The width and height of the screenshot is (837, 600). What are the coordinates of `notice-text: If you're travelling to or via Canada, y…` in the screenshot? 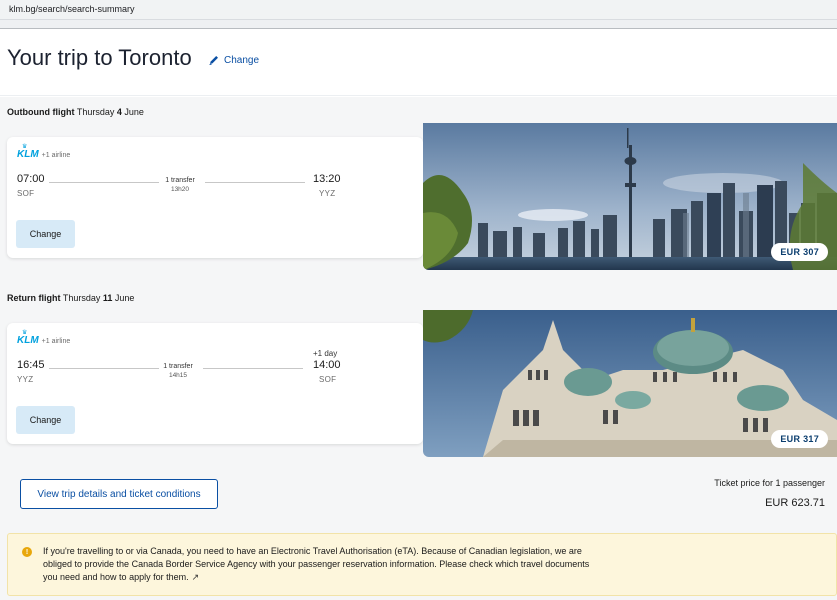 It's located at (316, 564).